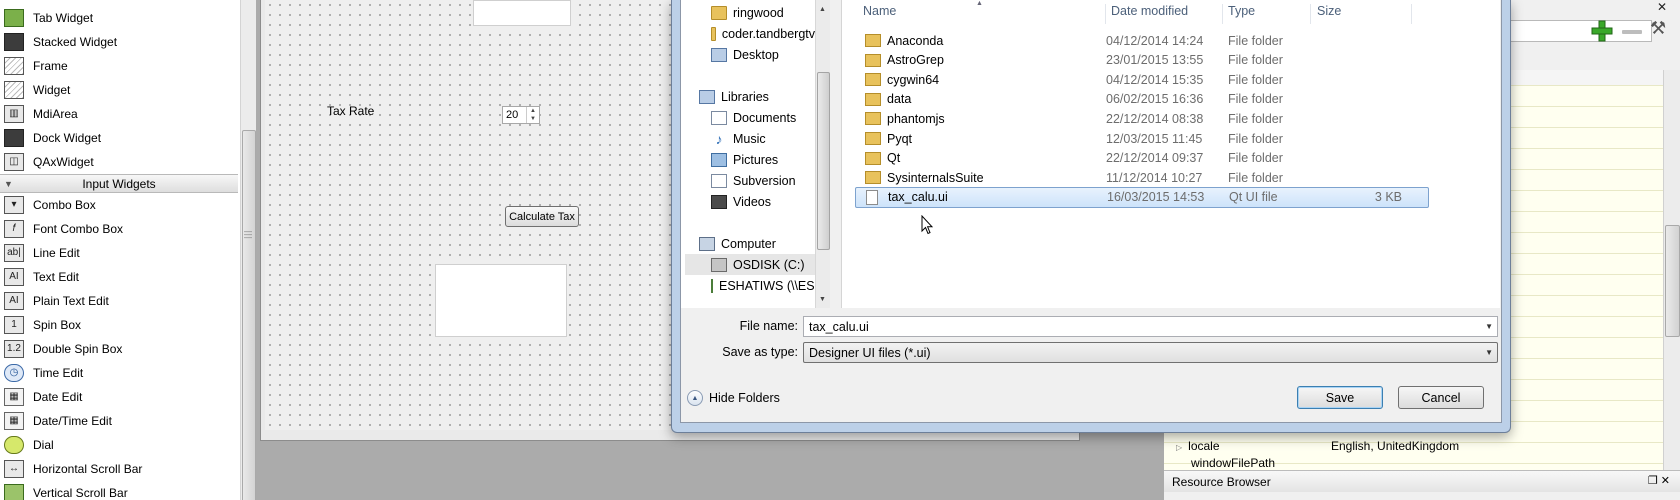 Image resolution: width=1680 pixels, height=500 pixels. I want to click on widget-item: ab| Line Edit, so click(119, 253).